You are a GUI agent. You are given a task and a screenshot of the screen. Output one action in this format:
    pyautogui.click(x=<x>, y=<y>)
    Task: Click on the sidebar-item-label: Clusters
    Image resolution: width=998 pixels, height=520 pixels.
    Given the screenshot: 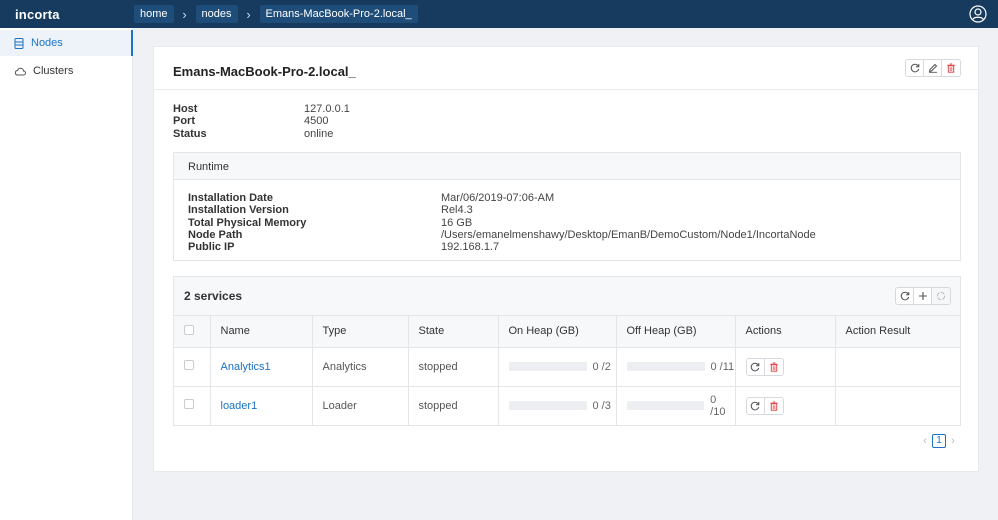 What is the action you would take?
    pyautogui.click(x=53, y=71)
    